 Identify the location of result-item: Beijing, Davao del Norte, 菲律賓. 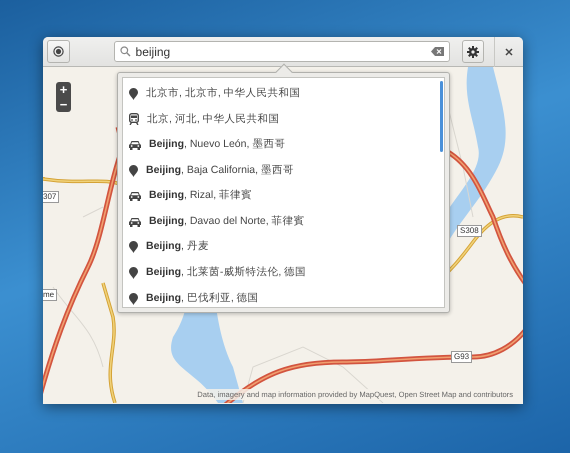
(227, 222).